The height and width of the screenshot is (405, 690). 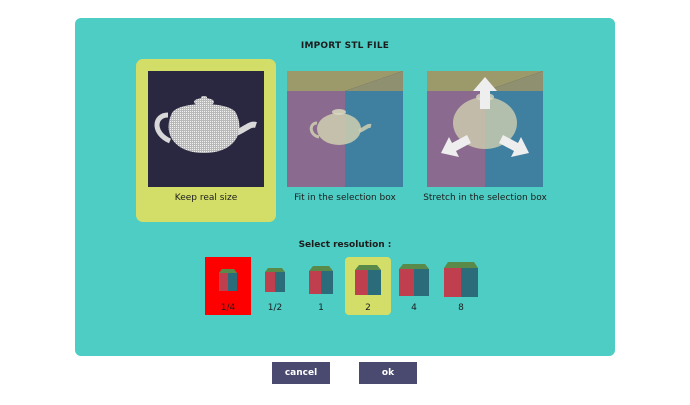 I want to click on fit-in-box-thumbnail, so click(x=345, y=129).